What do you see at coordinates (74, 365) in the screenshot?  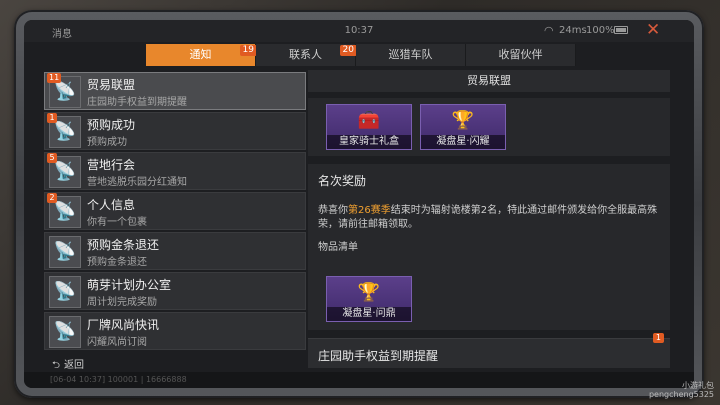 I see `back-label: 返回` at bounding box center [74, 365].